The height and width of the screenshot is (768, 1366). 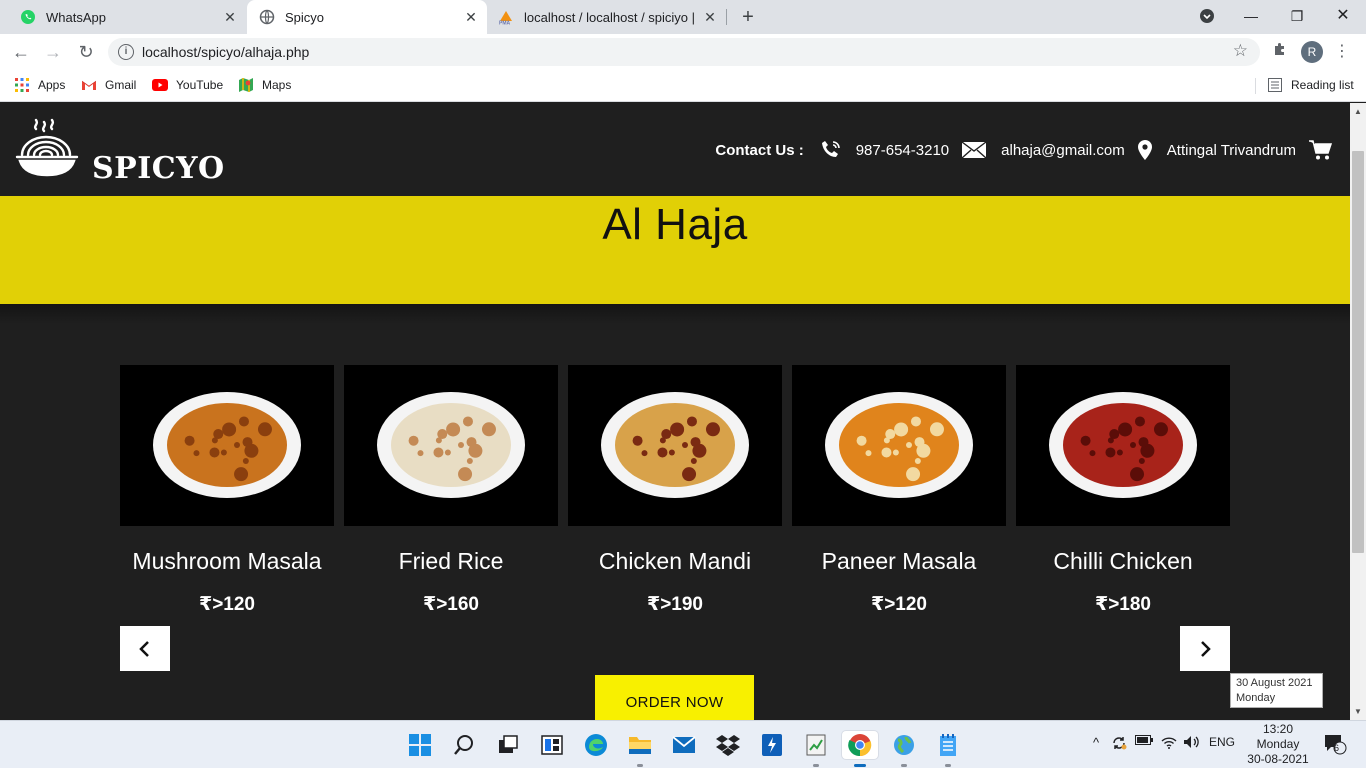 What do you see at coordinates (76, 17) in the screenshot?
I see `tab-title: WhatsApp` at bounding box center [76, 17].